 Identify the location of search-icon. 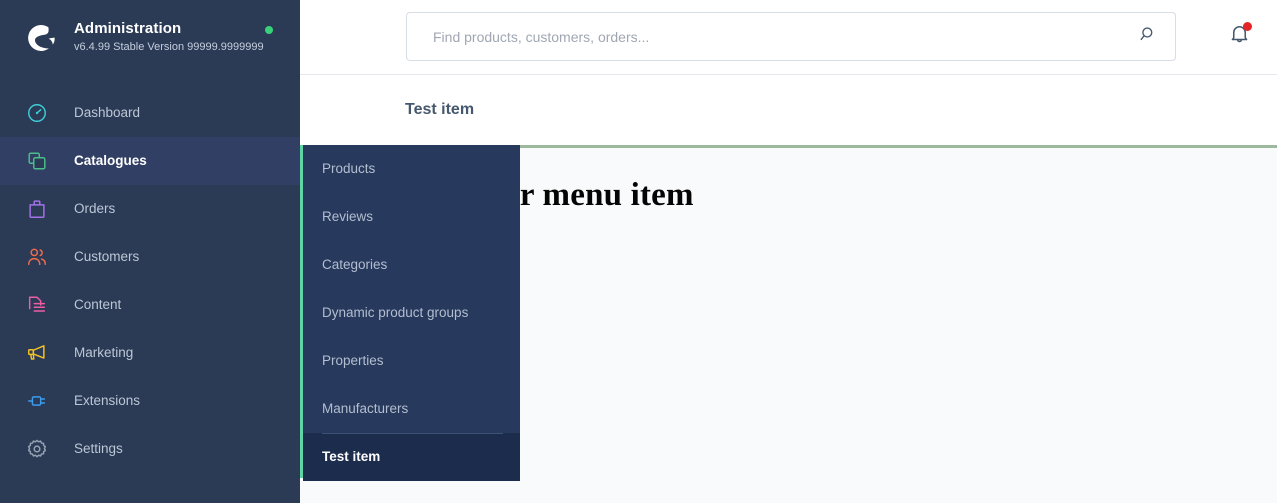
(1148, 37).